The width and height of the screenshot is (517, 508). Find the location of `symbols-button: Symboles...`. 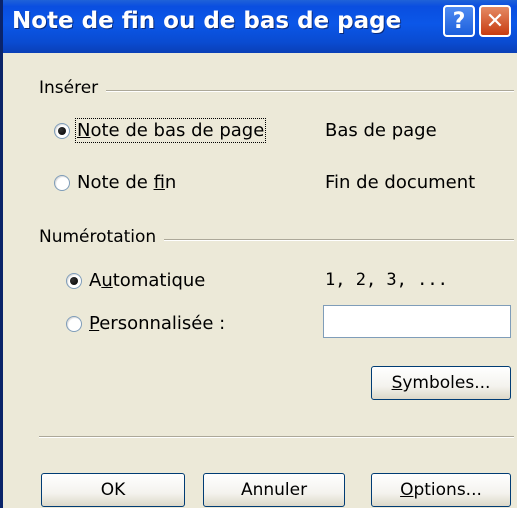

symbols-button: Symboles... is located at coordinates (441, 383).